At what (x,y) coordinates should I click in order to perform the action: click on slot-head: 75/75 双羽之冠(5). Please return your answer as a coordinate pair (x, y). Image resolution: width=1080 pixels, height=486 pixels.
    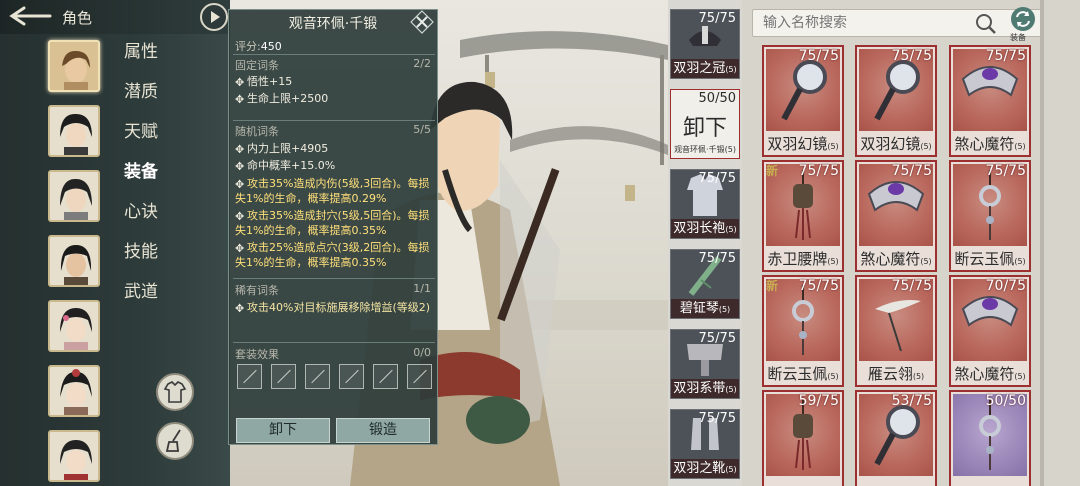
    Looking at the image, I should click on (705, 44).